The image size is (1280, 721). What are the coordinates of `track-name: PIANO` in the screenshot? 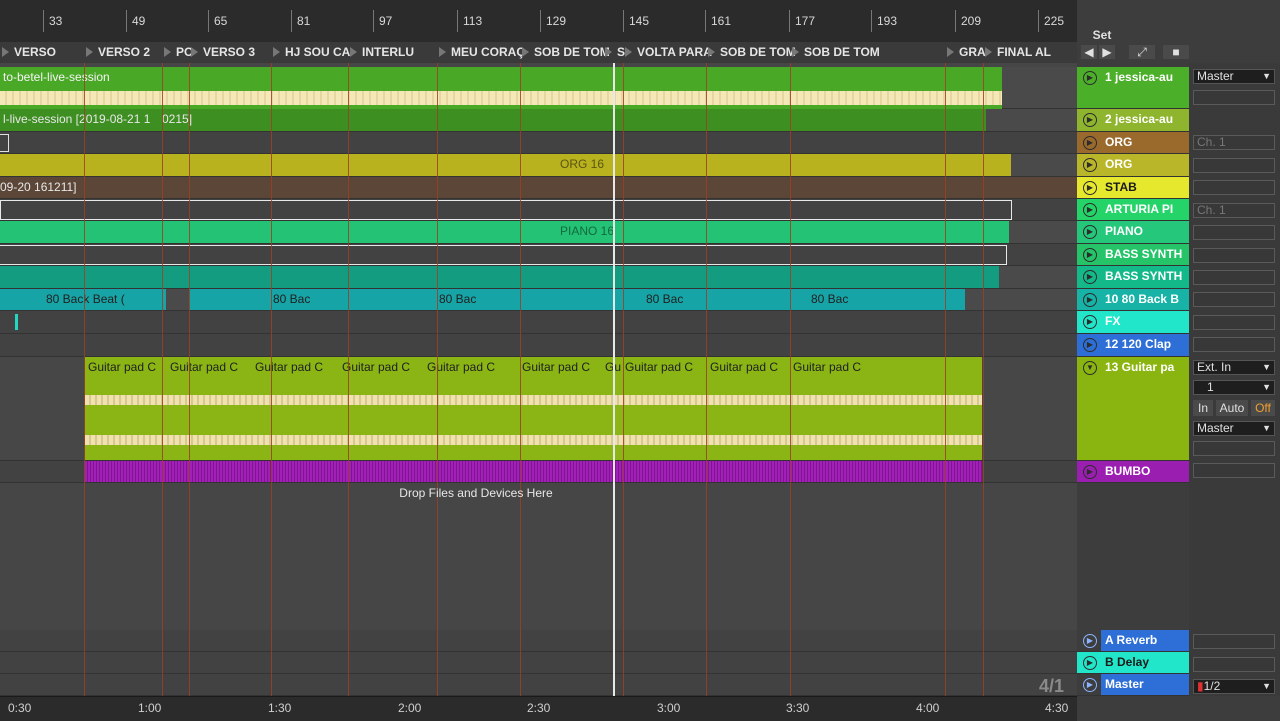 It's located at (1147, 231).